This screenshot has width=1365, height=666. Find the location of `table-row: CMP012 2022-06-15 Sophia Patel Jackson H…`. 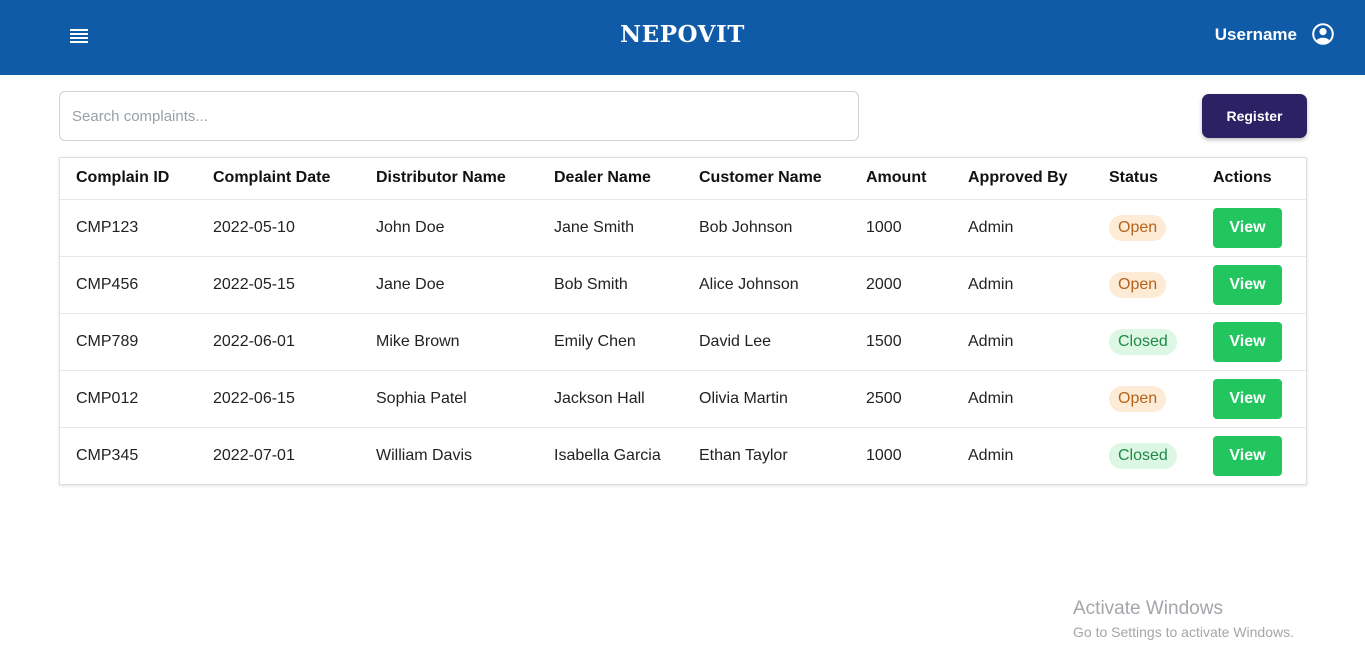

table-row: CMP012 2022-06-15 Sophia Patel Jackson H… is located at coordinates (683, 398).